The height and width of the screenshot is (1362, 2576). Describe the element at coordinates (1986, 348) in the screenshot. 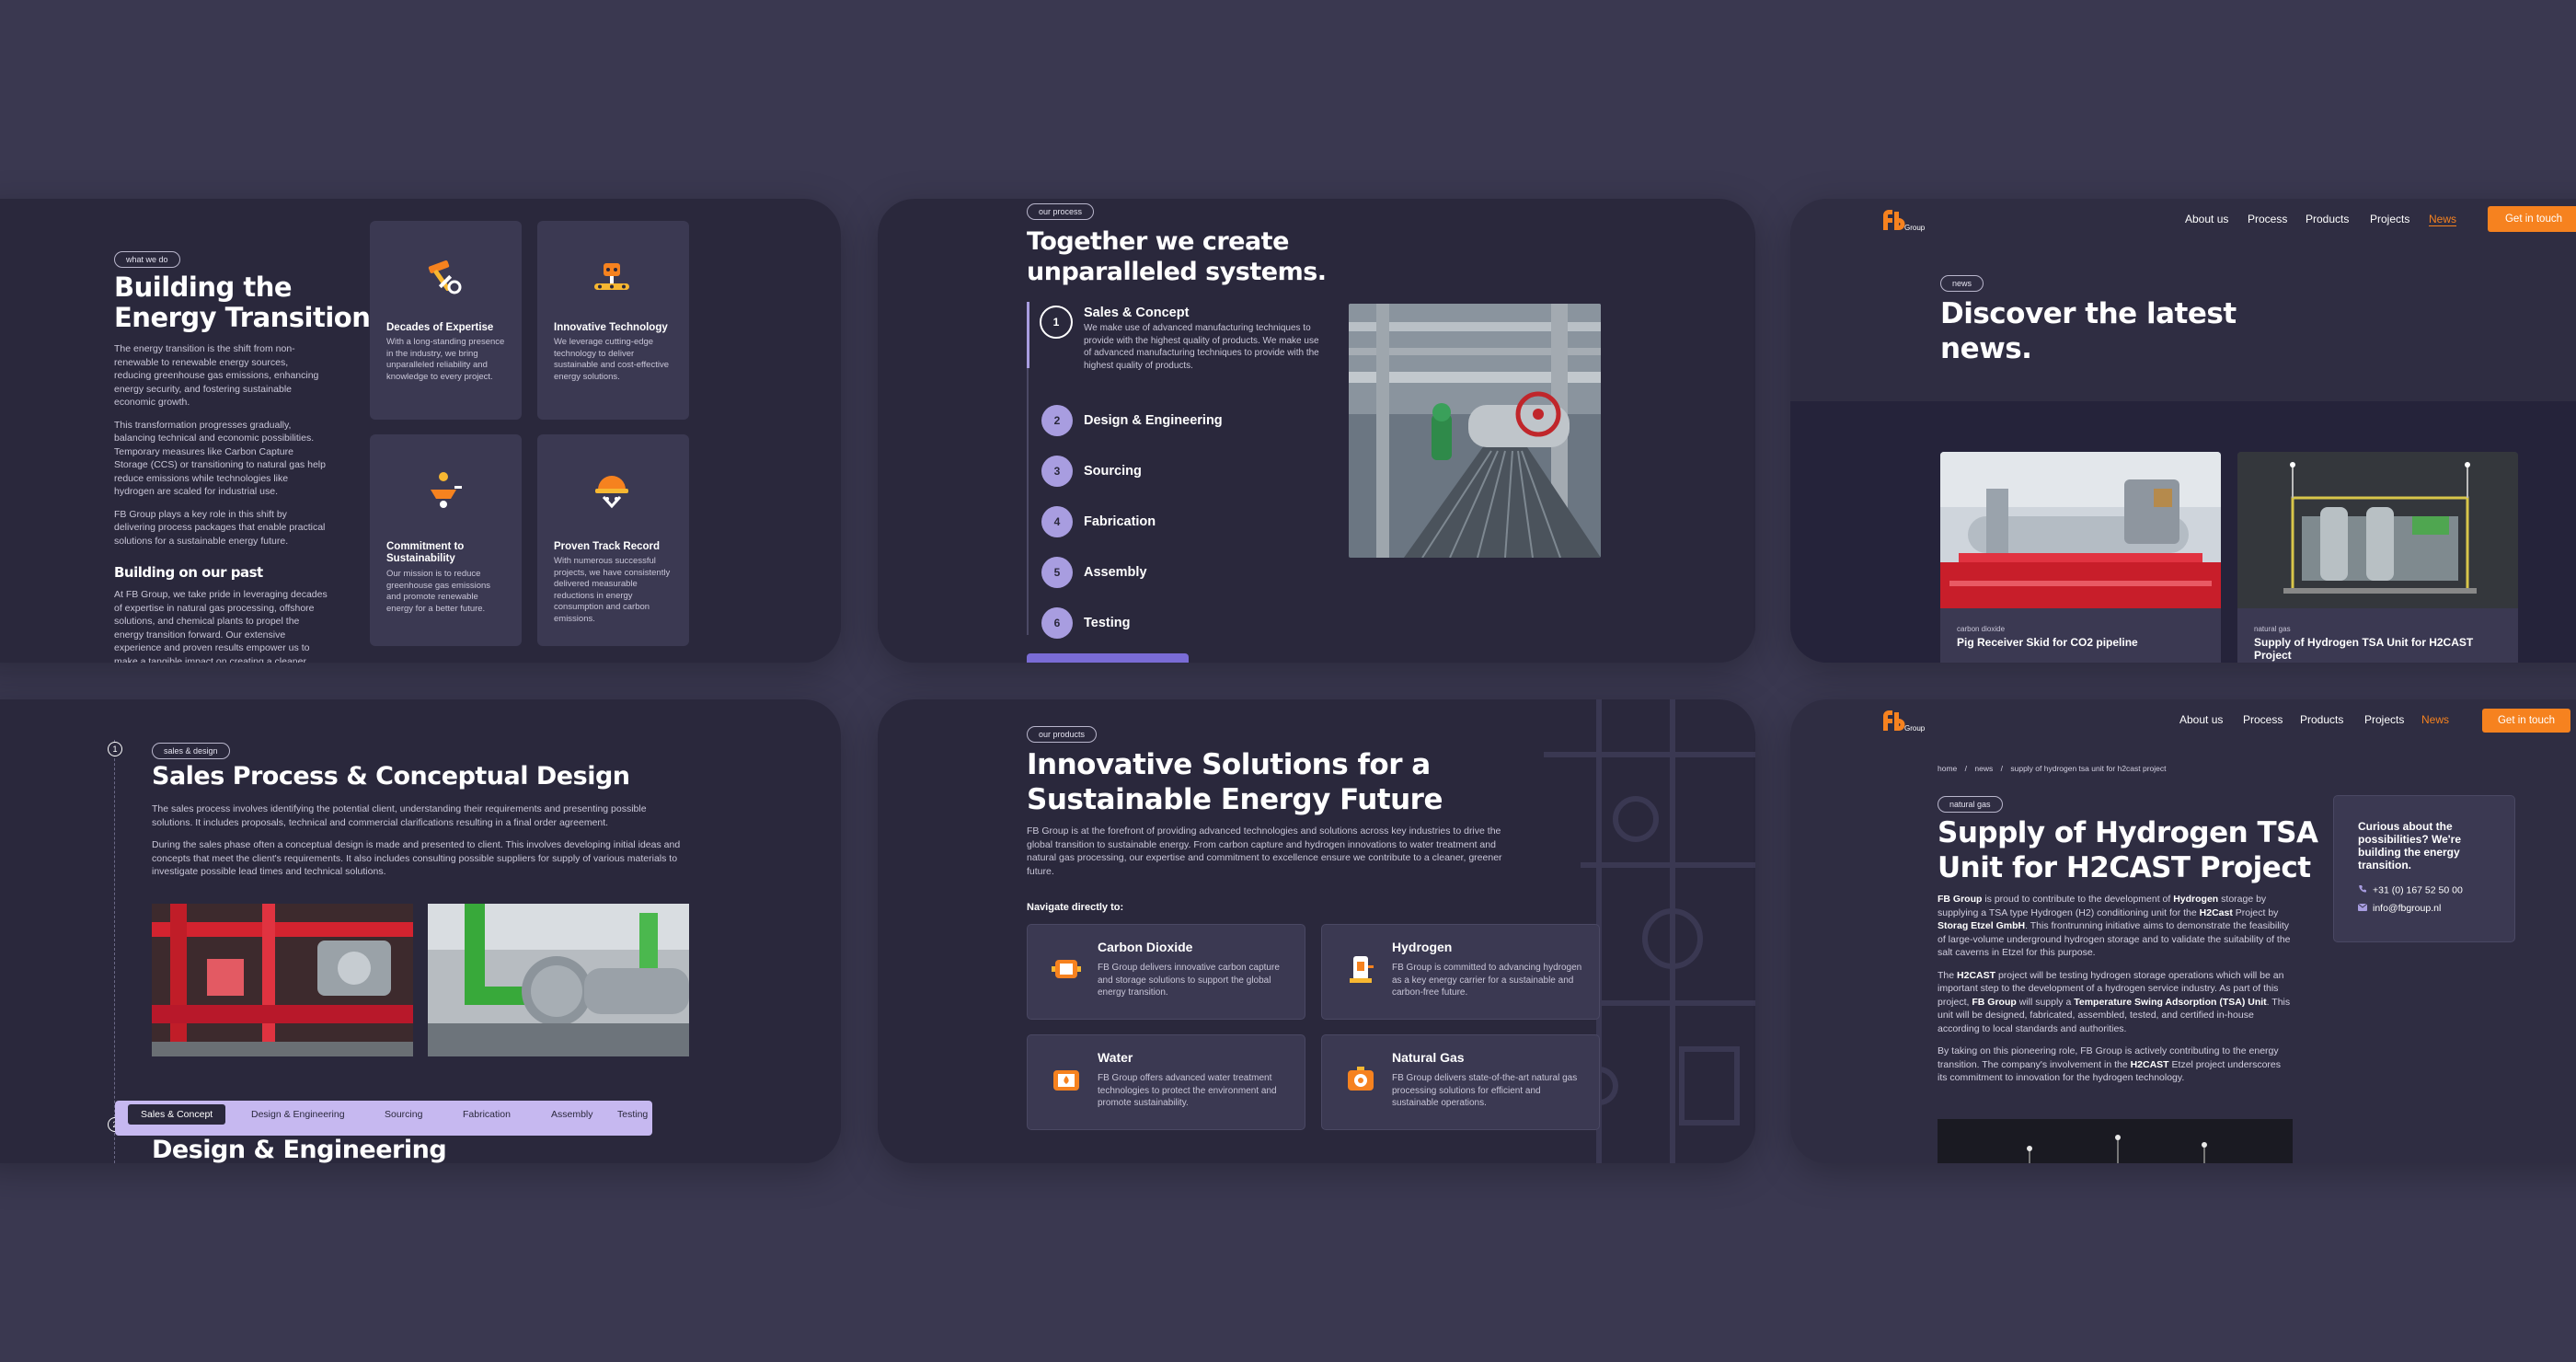

I see `news-title-line2: news.` at that location.